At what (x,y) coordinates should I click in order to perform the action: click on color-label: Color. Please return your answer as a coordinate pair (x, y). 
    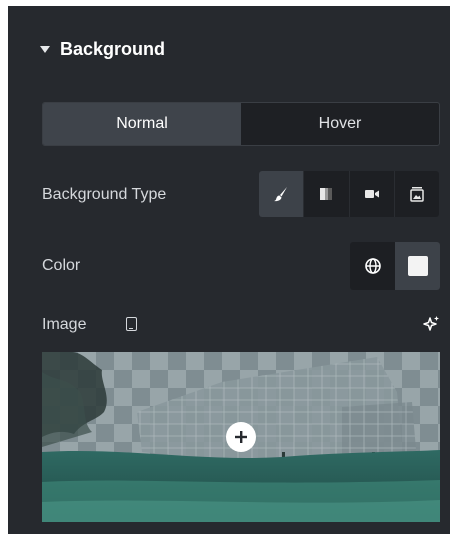
    Looking at the image, I should click on (61, 265).